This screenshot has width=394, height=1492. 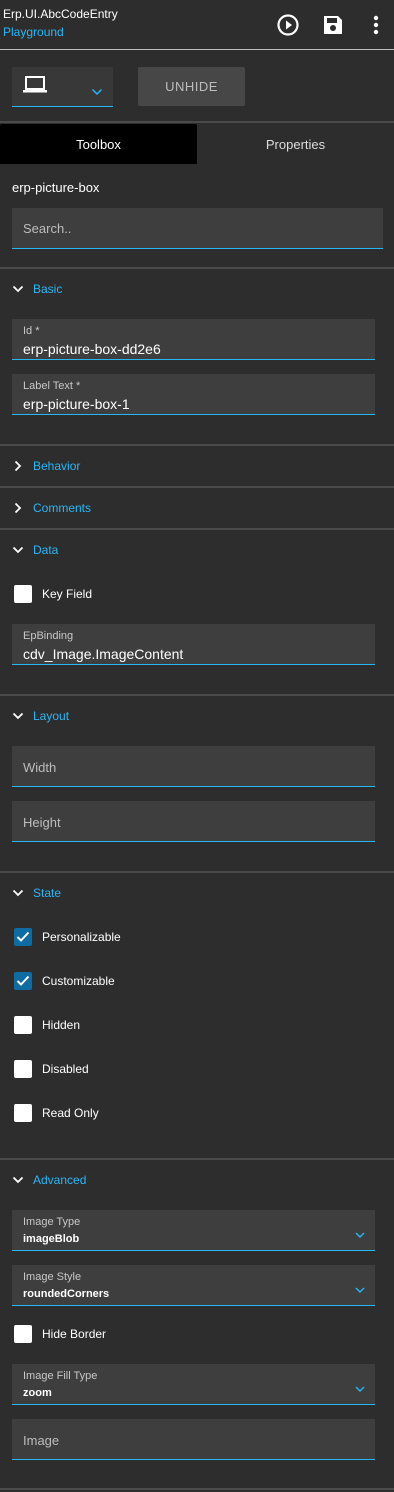 I want to click on field-value: cdv_Image.ImageContent, so click(x=103, y=654).